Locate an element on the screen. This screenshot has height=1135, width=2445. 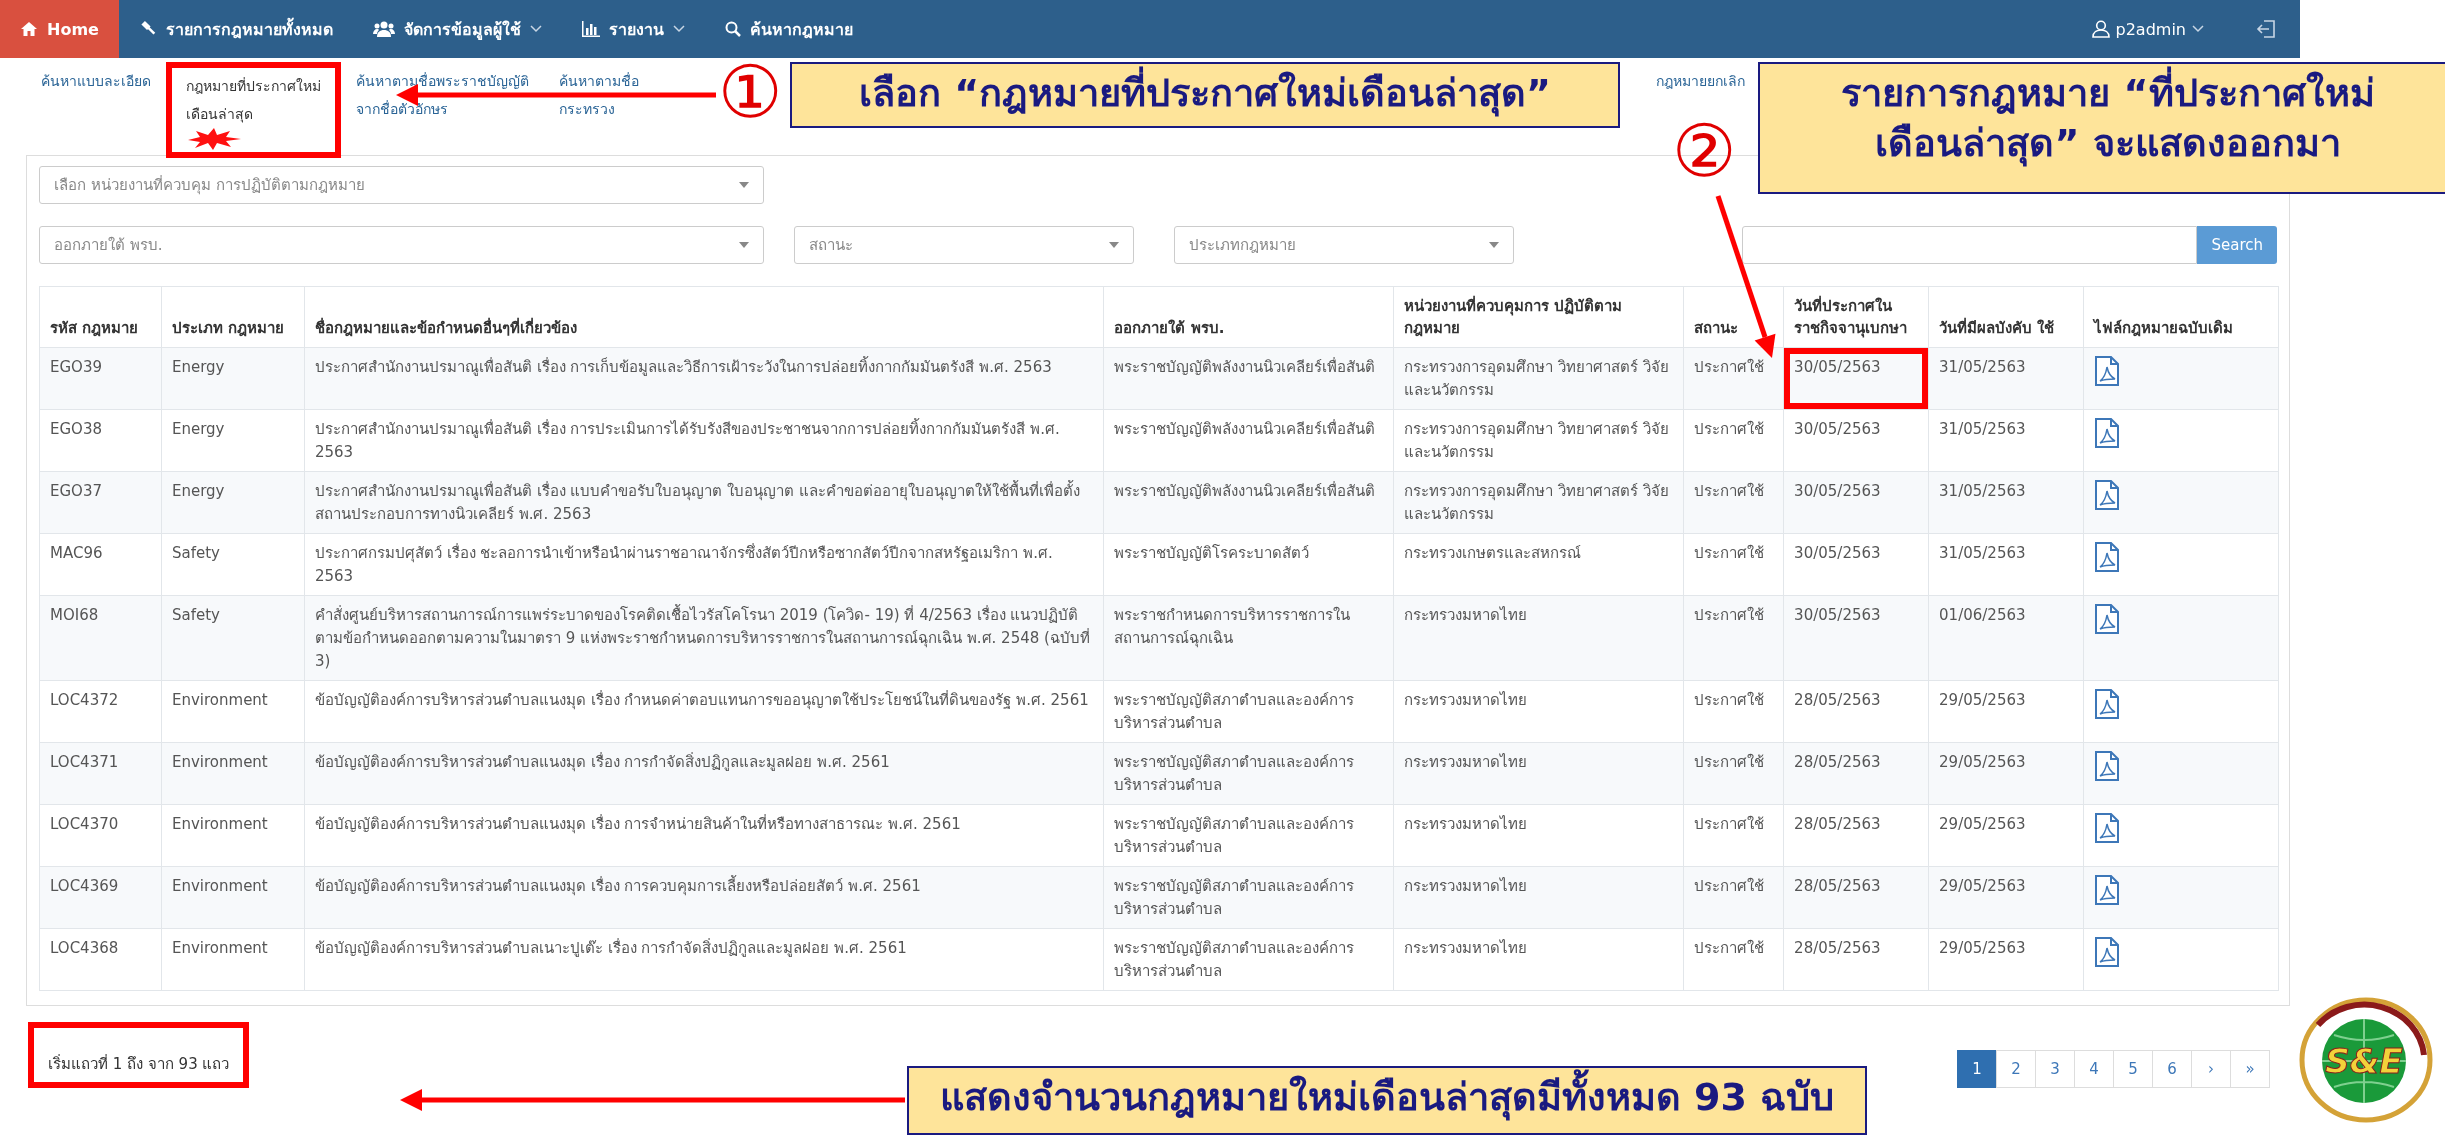
nav-item: รายงาน is located at coordinates (633, 29).